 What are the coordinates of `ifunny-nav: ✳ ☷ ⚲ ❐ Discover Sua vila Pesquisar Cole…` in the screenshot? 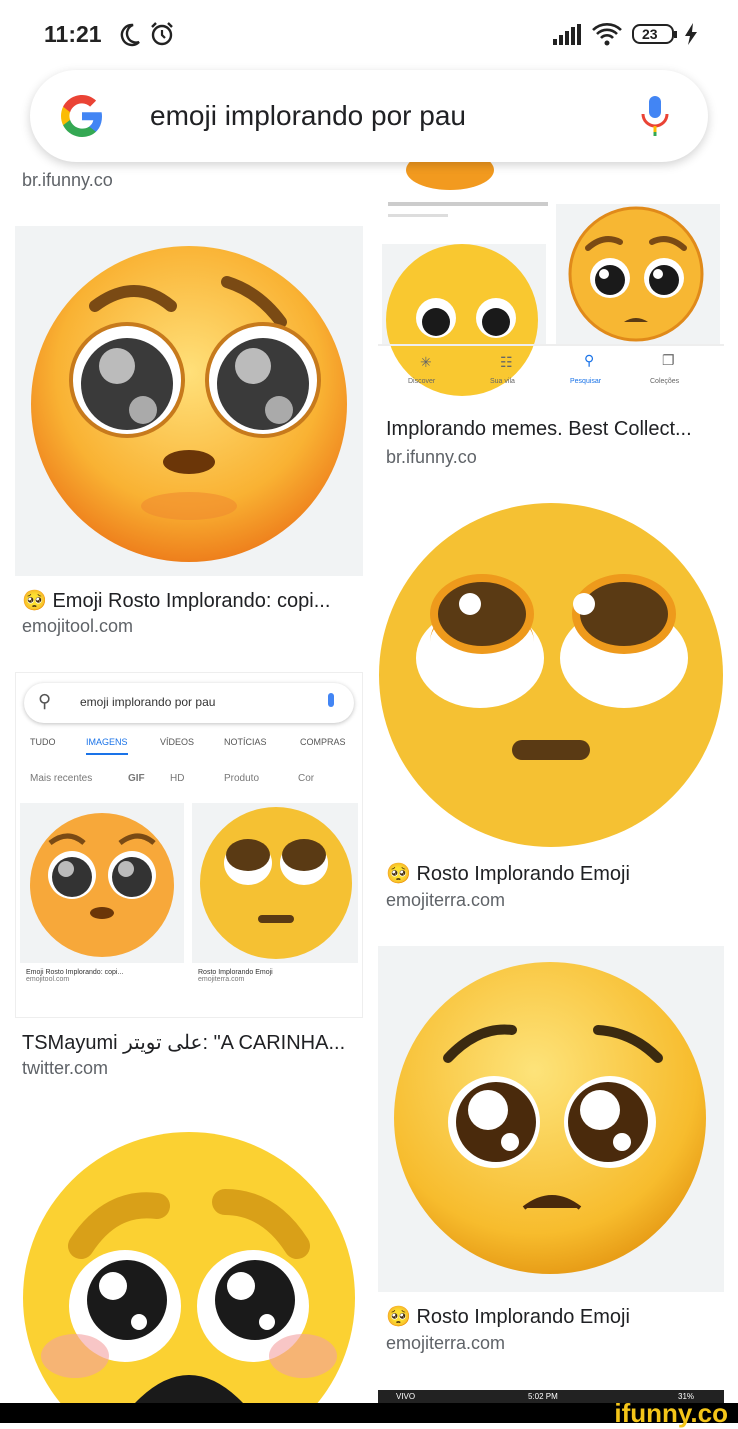 It's located at (544, 368).